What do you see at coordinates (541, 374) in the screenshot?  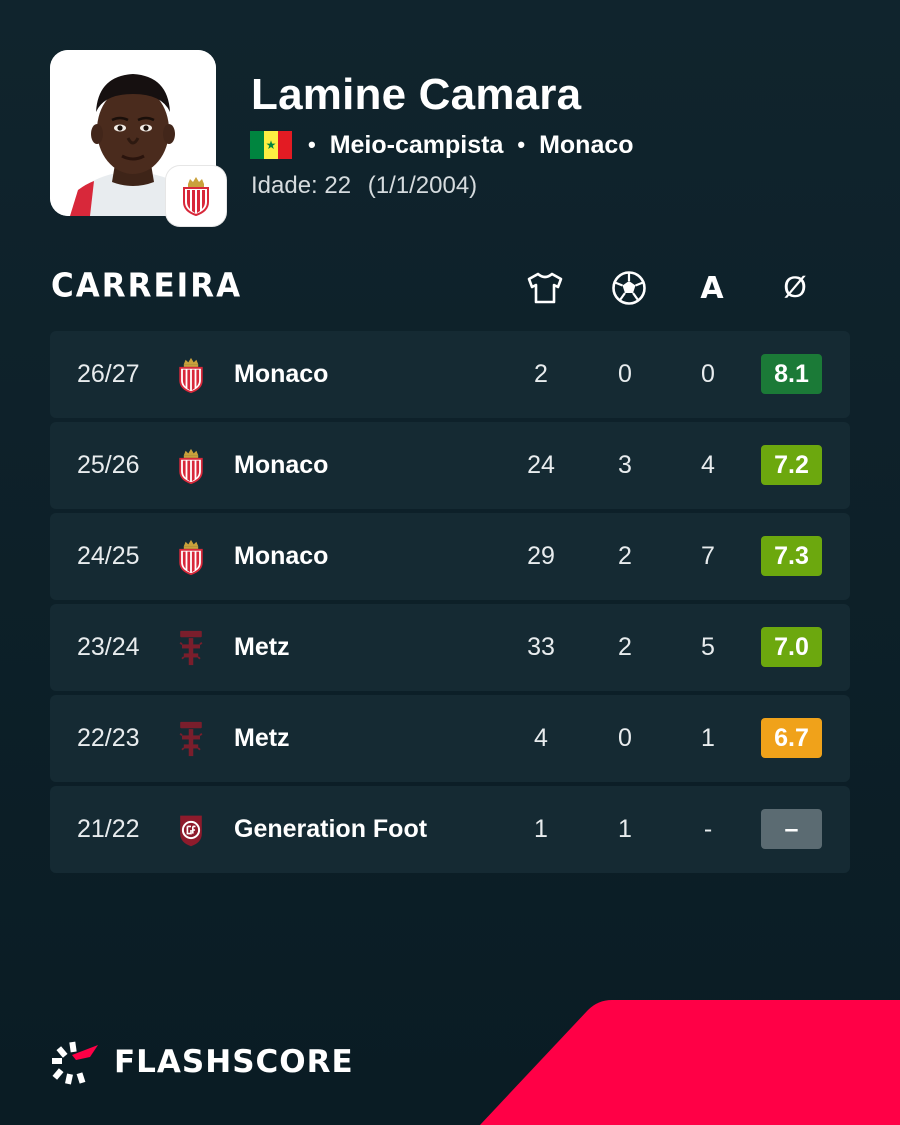 I see `appearances: 2` at bounding box center [541, 374].